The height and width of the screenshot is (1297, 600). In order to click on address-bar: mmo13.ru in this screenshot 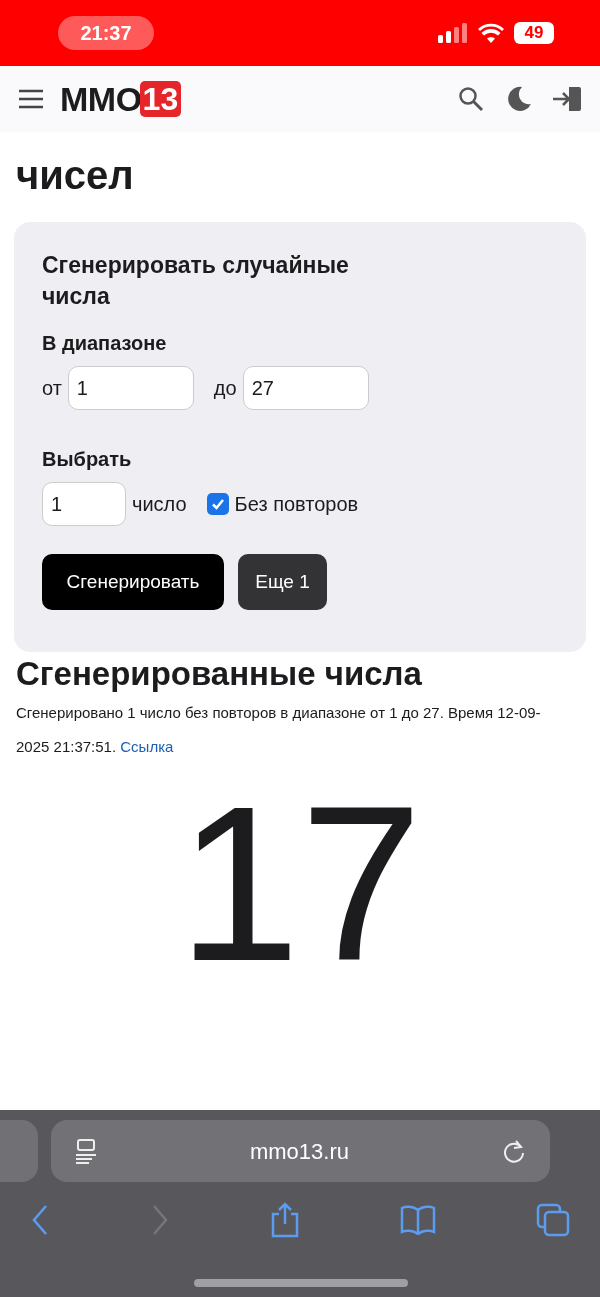, I will do `click(300, 1151)`.